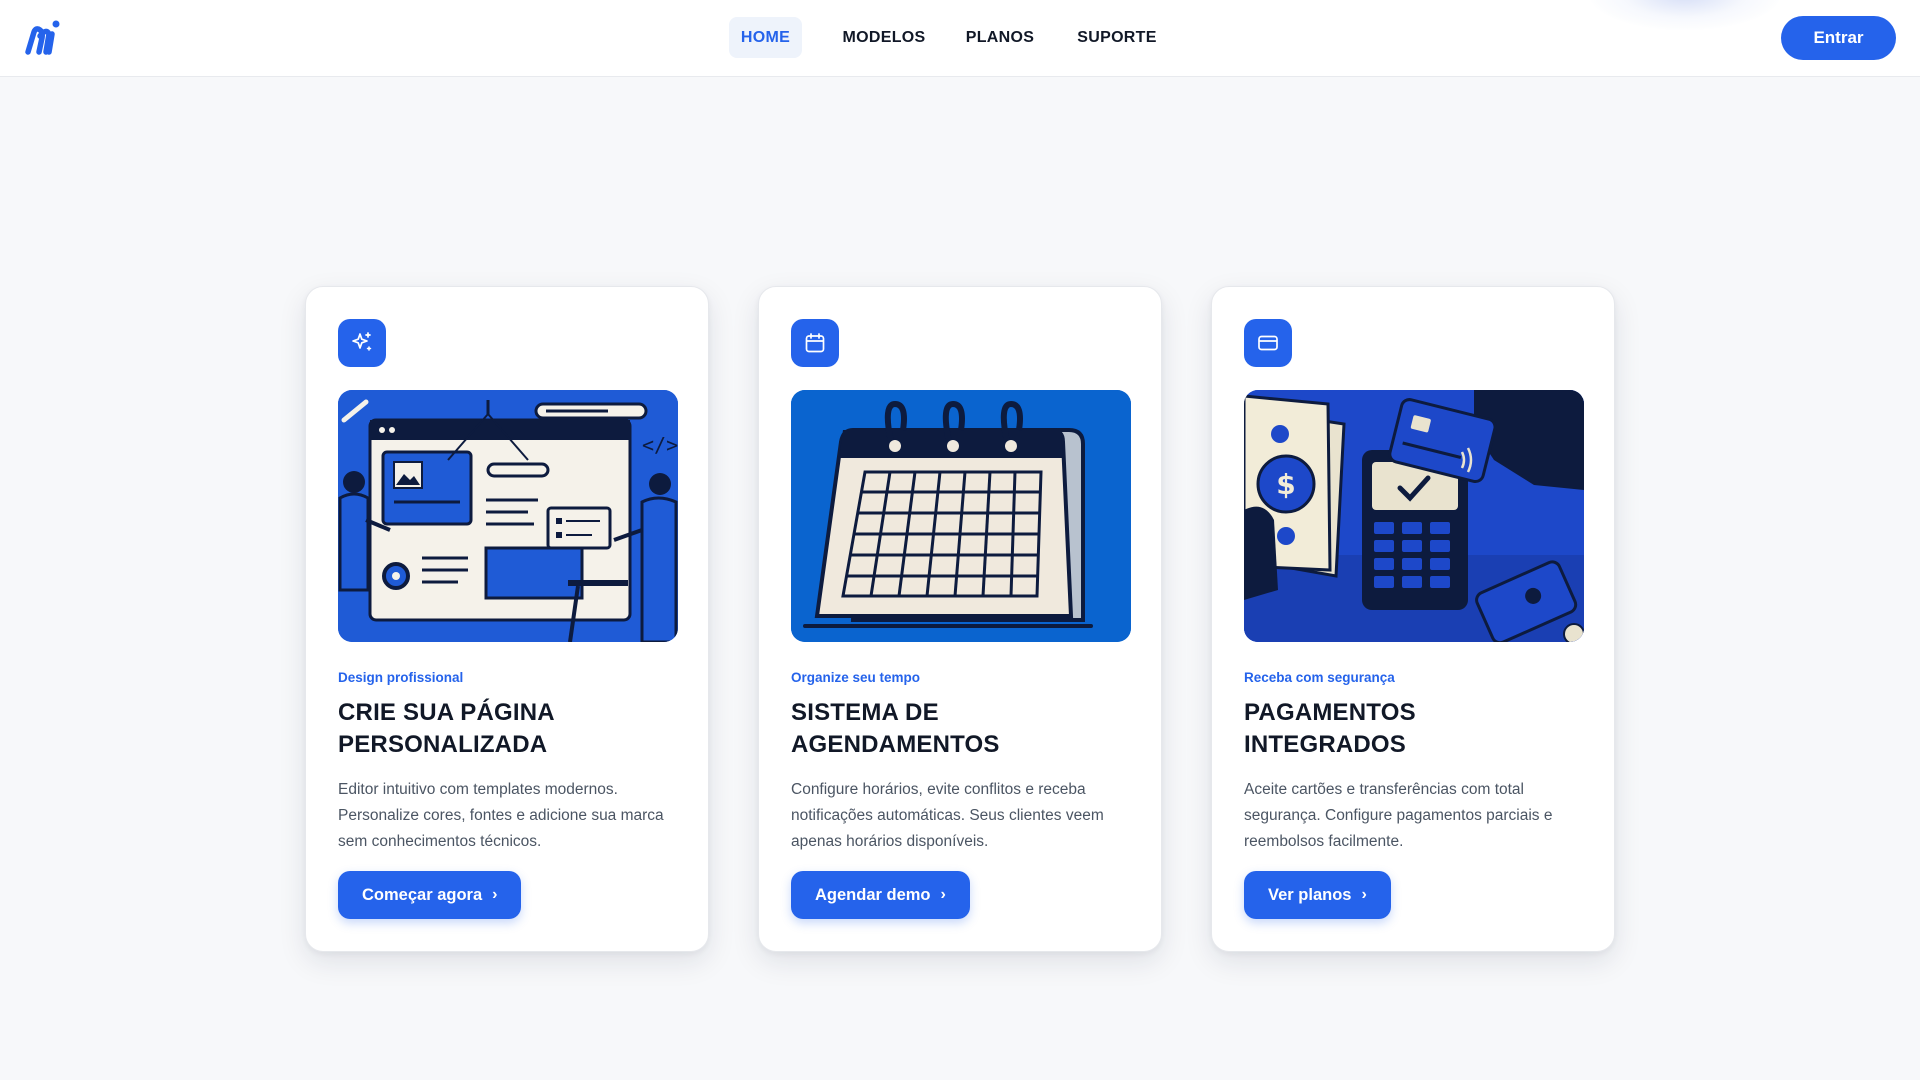 Image resolution: width=1920 pixels, height=1080 pixels. What do you see at coordinates (1000, 37) in the screenshot?
I see `nav-planos: PLANOS` at bounding box center [1000, 37].